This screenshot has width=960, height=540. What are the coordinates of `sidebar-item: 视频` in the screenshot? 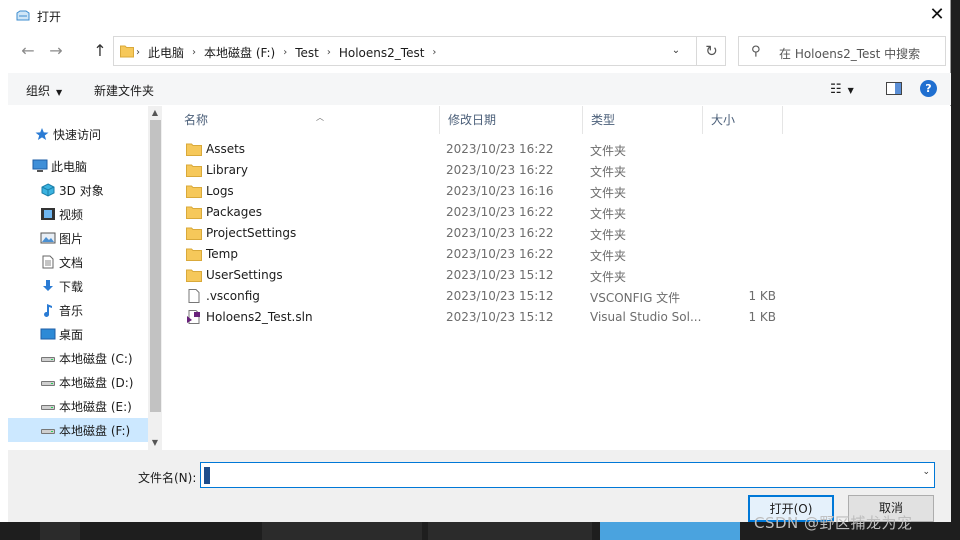 It's located at (78, 214).